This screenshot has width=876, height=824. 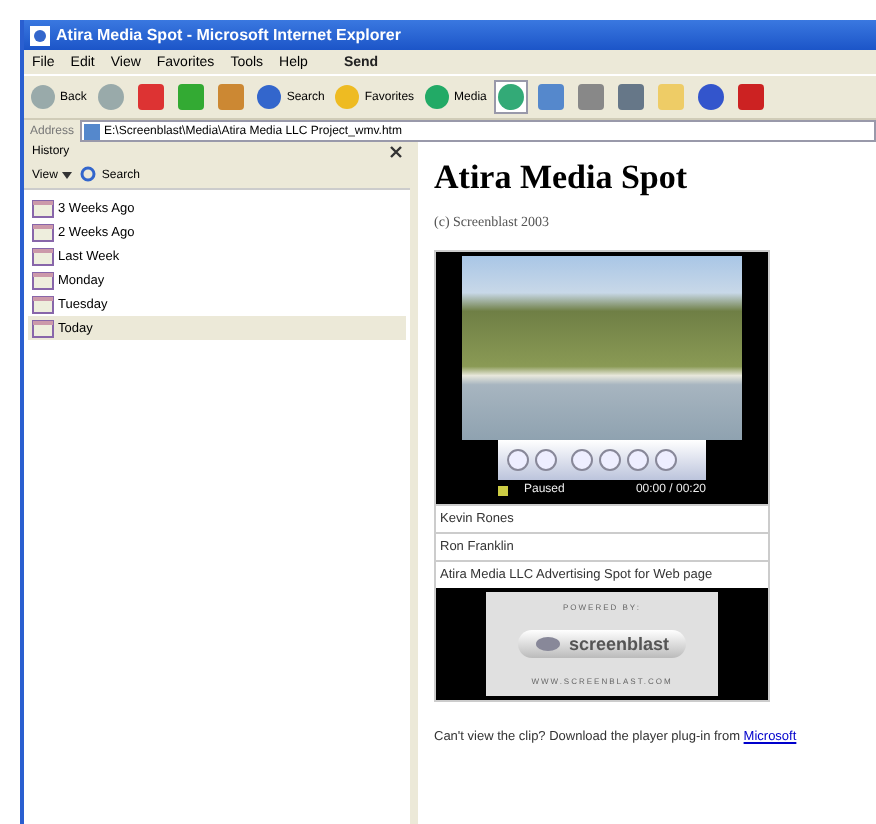 I want to click on page-heading: Atira Media Spot, so click(x=562, y=178).